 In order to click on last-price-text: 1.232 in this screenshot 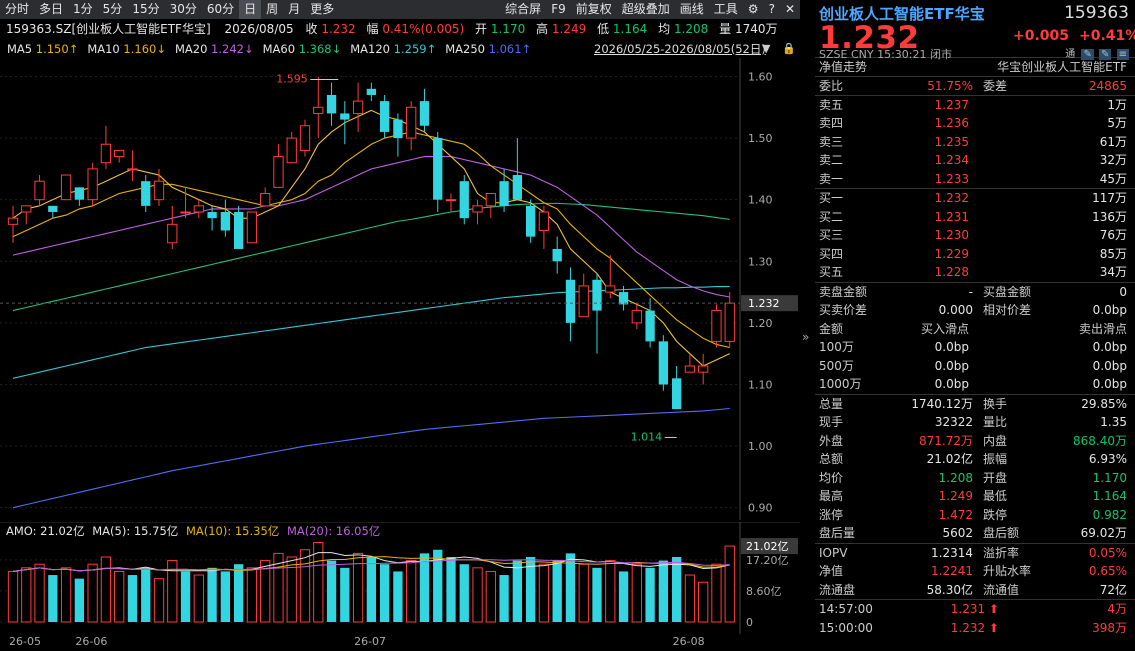, I will do `click(764, 303)`.